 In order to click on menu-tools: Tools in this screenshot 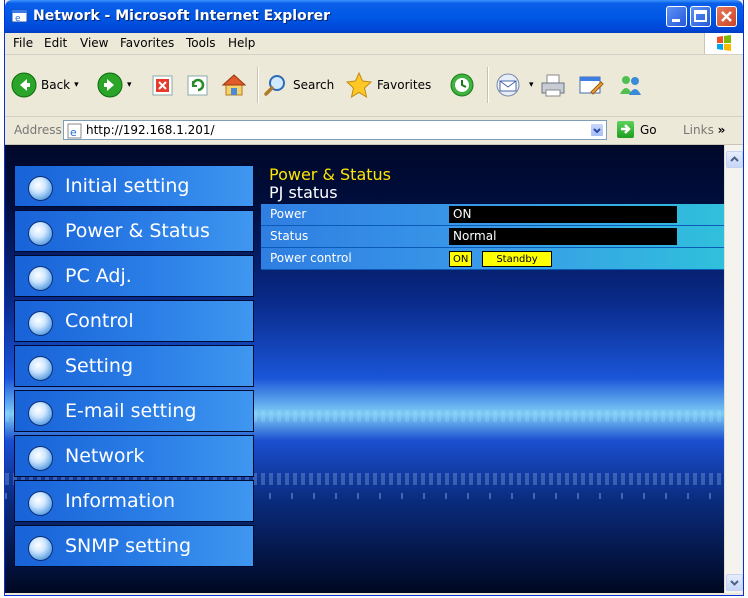, I will do `click(201, 43)`.